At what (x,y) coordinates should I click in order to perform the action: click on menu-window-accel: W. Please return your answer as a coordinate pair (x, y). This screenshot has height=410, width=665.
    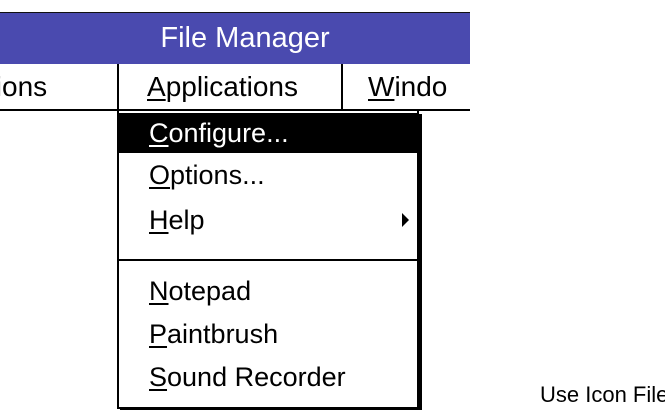
    Looking at the image, I should click on (381, 86).